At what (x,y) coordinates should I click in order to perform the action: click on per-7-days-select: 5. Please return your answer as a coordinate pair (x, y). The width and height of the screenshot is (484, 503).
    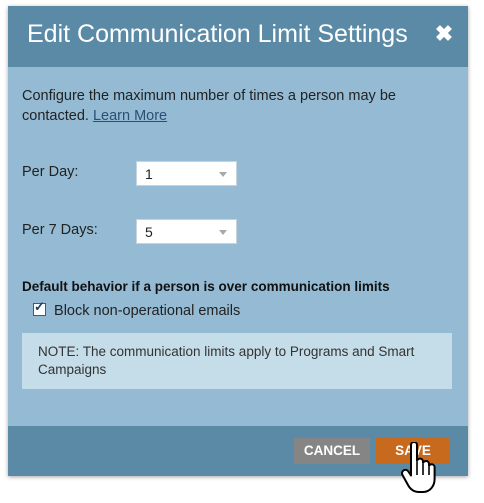
    Looking at the image, I should click on (186, 231).